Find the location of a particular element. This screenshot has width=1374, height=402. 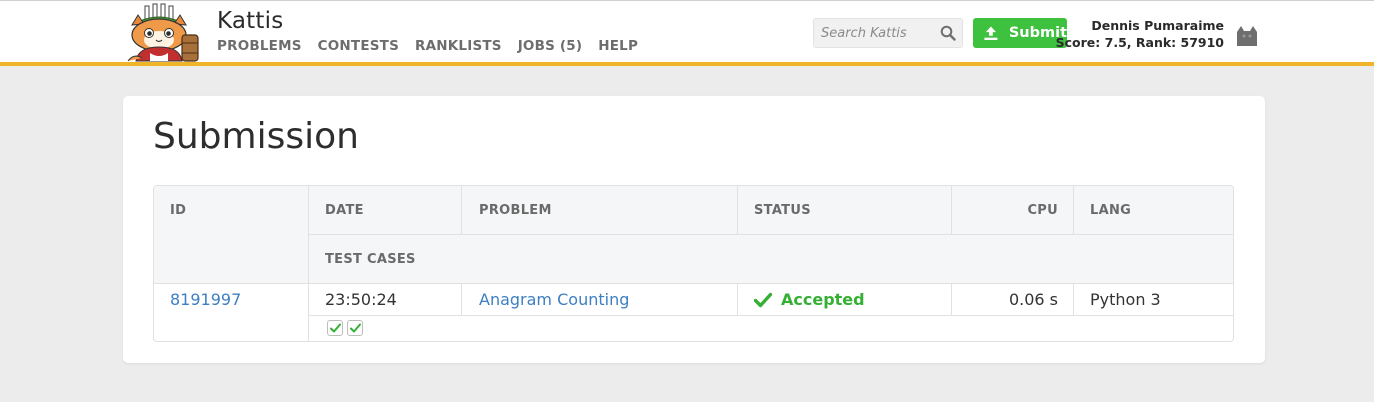

brand-title: Kattis is located at coordinates (250, 21).